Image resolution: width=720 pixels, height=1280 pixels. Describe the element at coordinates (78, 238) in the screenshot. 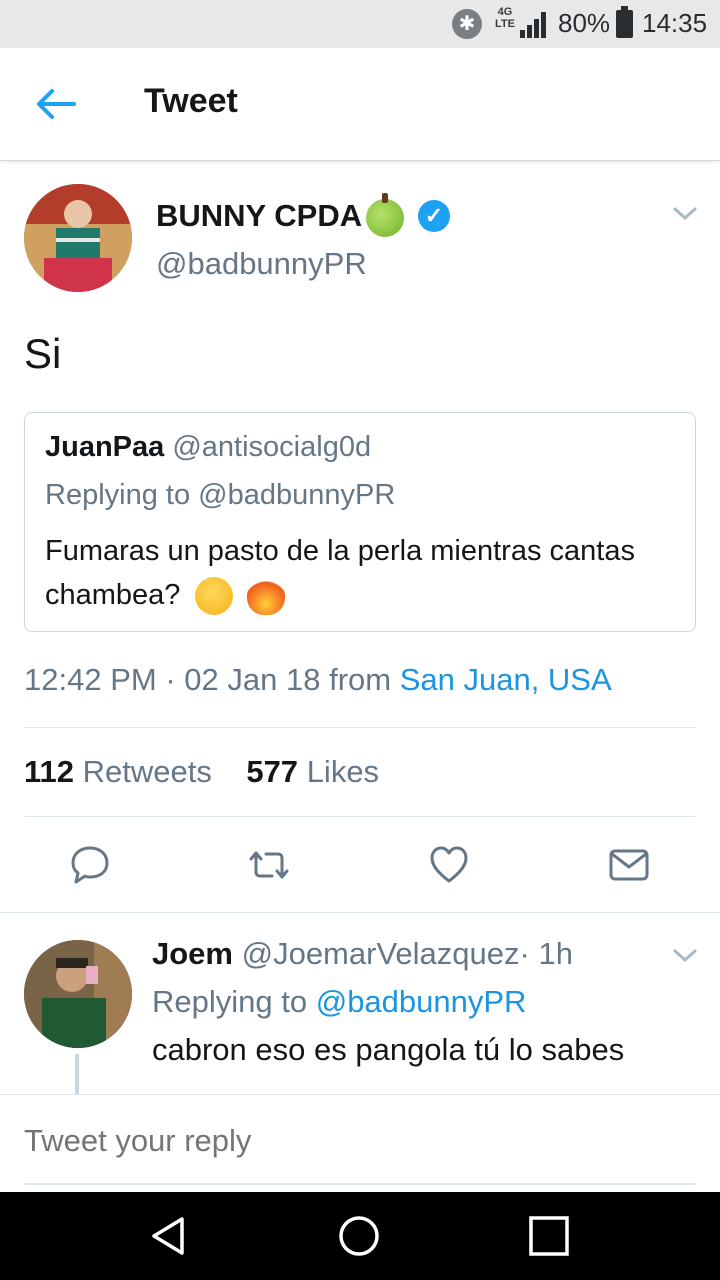

I see `author-avatar` at that location.